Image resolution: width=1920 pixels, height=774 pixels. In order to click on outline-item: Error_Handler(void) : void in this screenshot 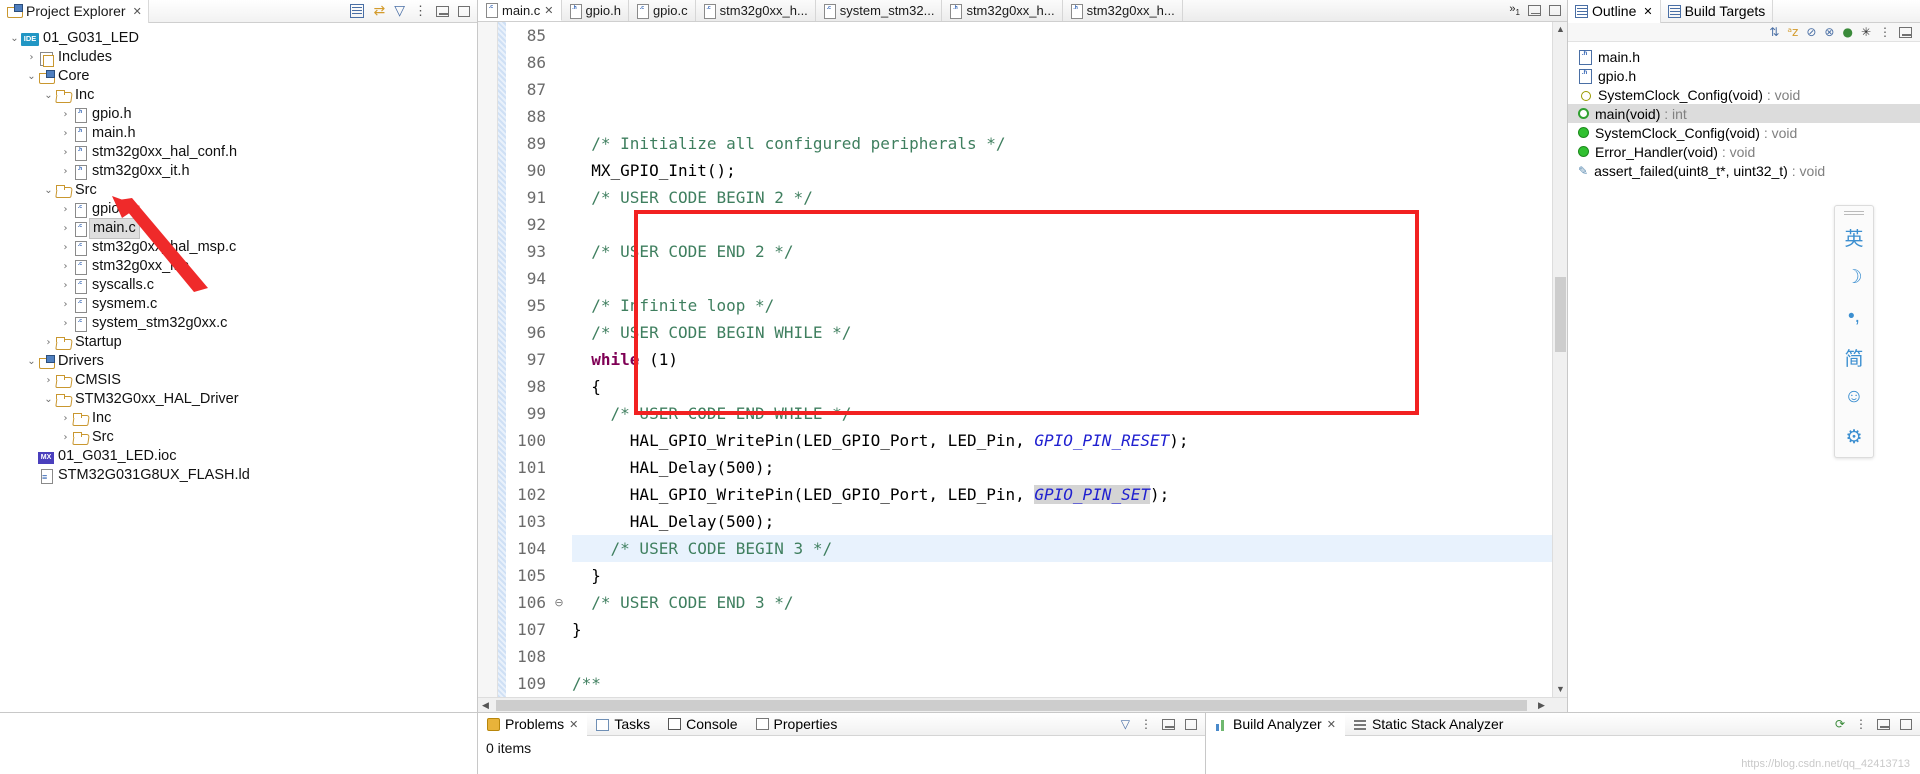, I will do `click(1744, 151)`.